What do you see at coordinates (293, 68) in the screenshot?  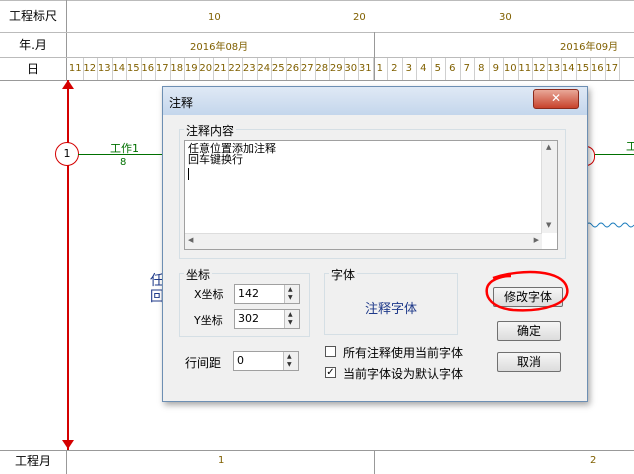 I see `day-cell: 26` at bounding box center [293, 68].